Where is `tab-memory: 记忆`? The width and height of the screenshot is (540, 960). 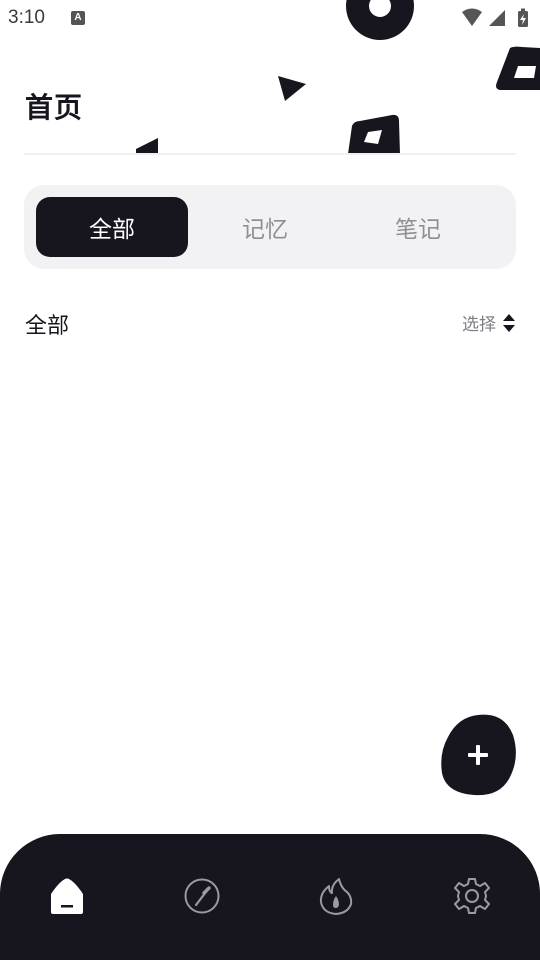
tab-memory: 记忆 is located at coordinates (265, 227).